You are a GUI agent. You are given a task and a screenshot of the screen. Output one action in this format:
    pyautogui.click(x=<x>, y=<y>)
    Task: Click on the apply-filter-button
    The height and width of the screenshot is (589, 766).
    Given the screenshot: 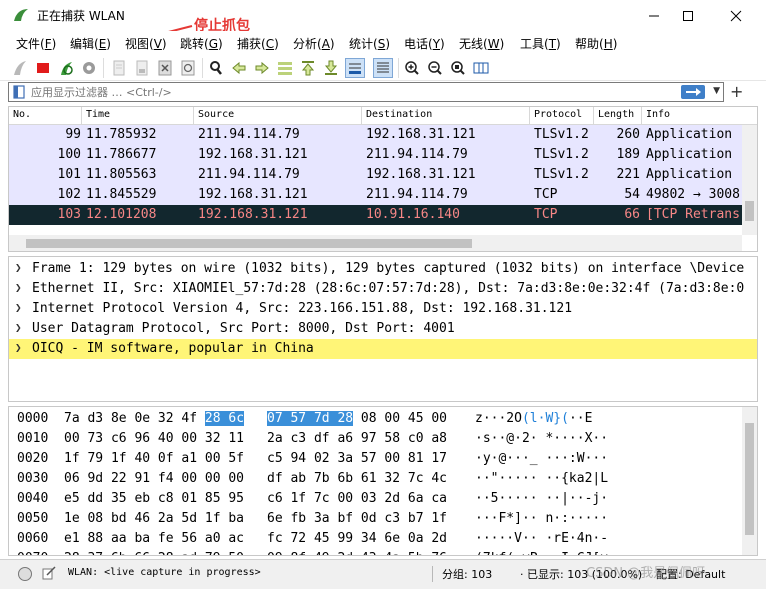 What is the action you would take?
    pyautogui.click(x=693, y=92)
    